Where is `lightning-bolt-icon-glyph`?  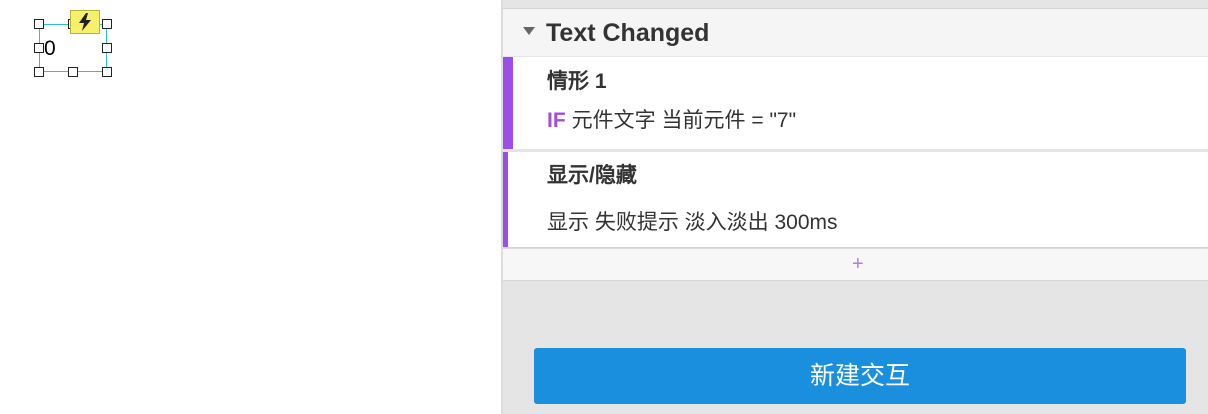 lightning-bolt-icon-glyph is located at coordinates (85, 22).